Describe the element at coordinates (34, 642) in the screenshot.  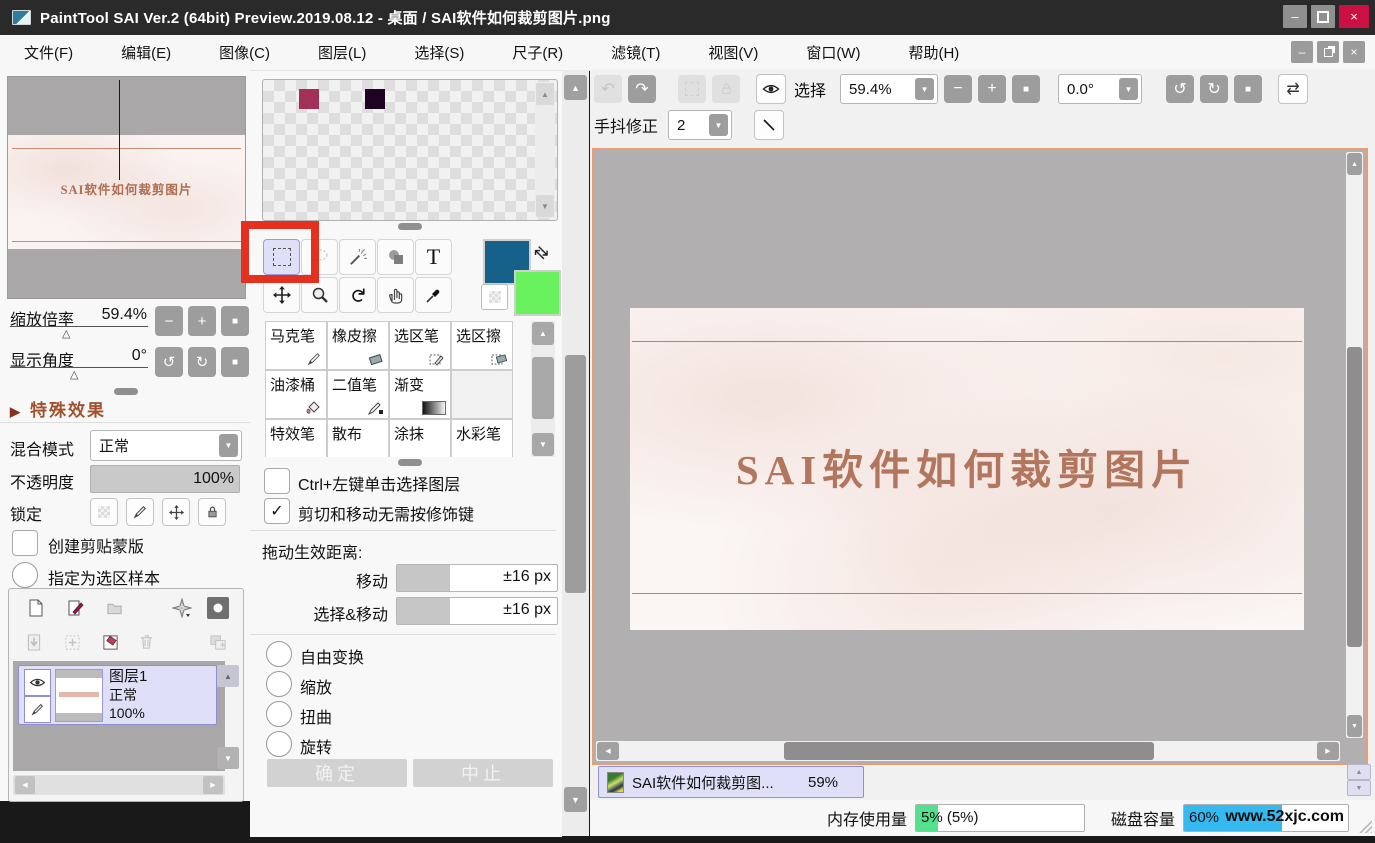
I see `transfer-down-button` at that location.